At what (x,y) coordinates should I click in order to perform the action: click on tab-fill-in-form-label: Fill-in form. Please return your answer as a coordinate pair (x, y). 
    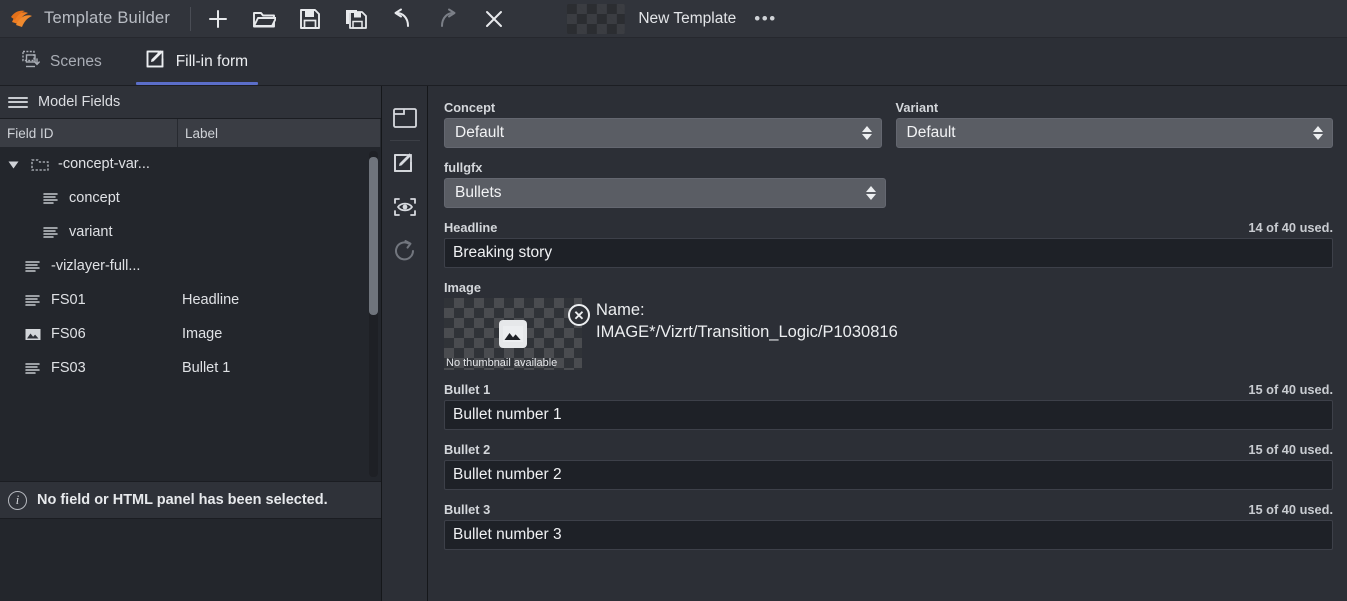
    Looking at the image, I should click on (212, 61).